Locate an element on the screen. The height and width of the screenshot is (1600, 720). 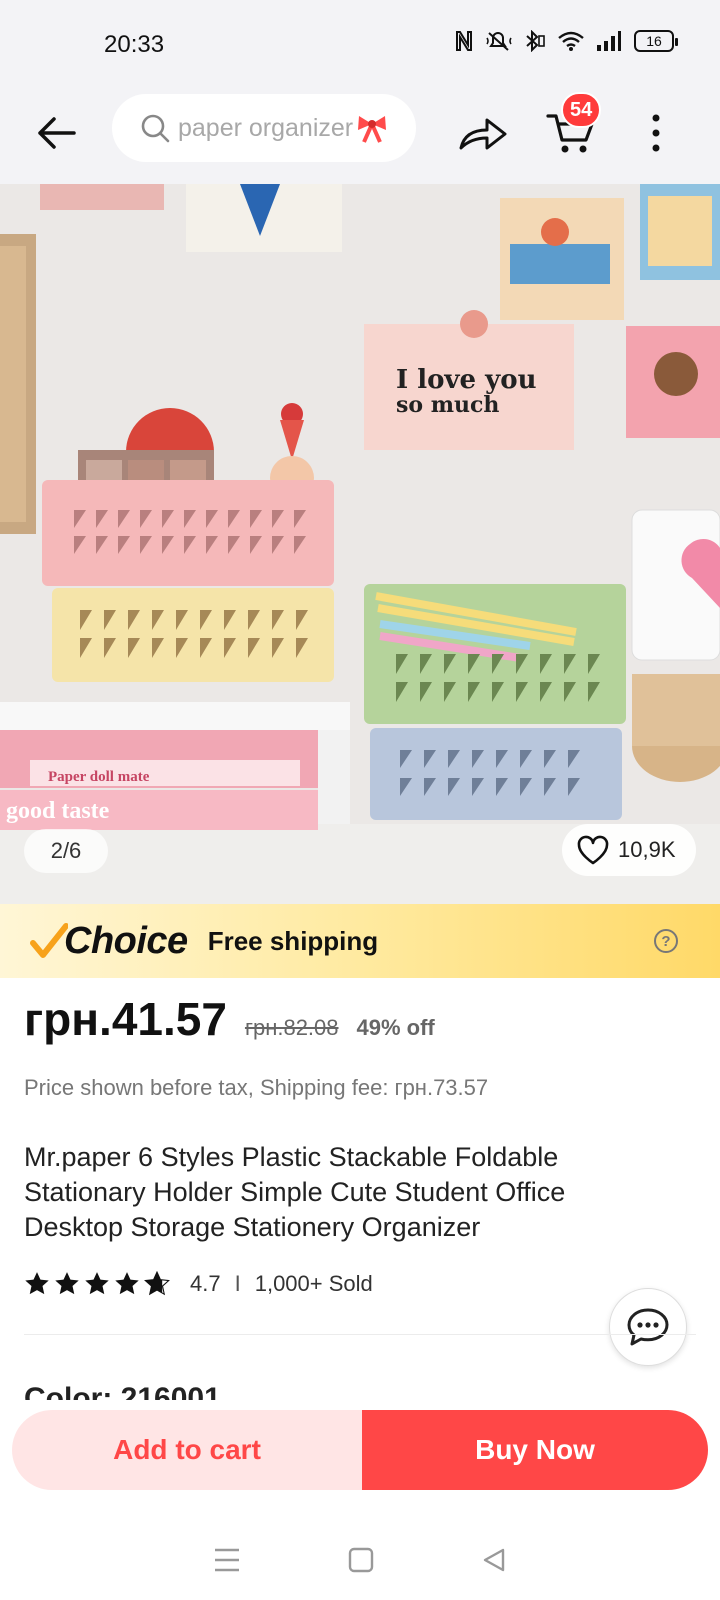
menu-icon is located at coordinates (227, 1560).